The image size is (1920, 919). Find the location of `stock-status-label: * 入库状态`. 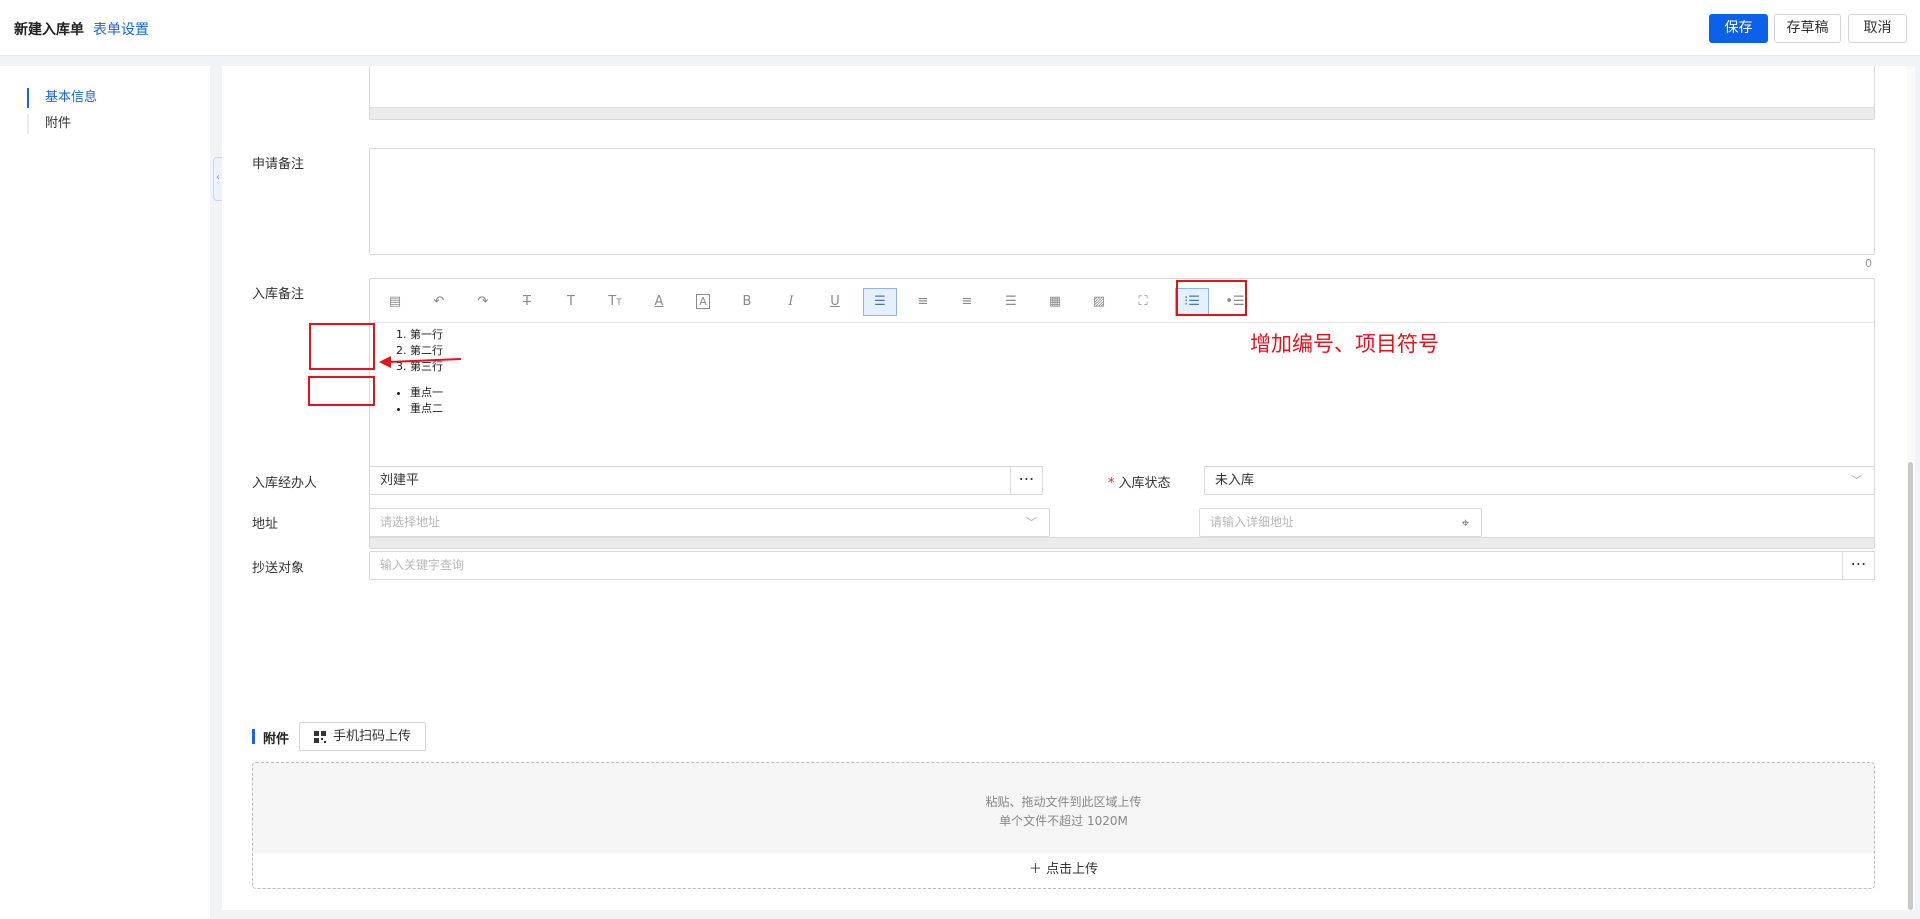

stock-status-label: * 入库状态 is located at coordinates (1139, 481).